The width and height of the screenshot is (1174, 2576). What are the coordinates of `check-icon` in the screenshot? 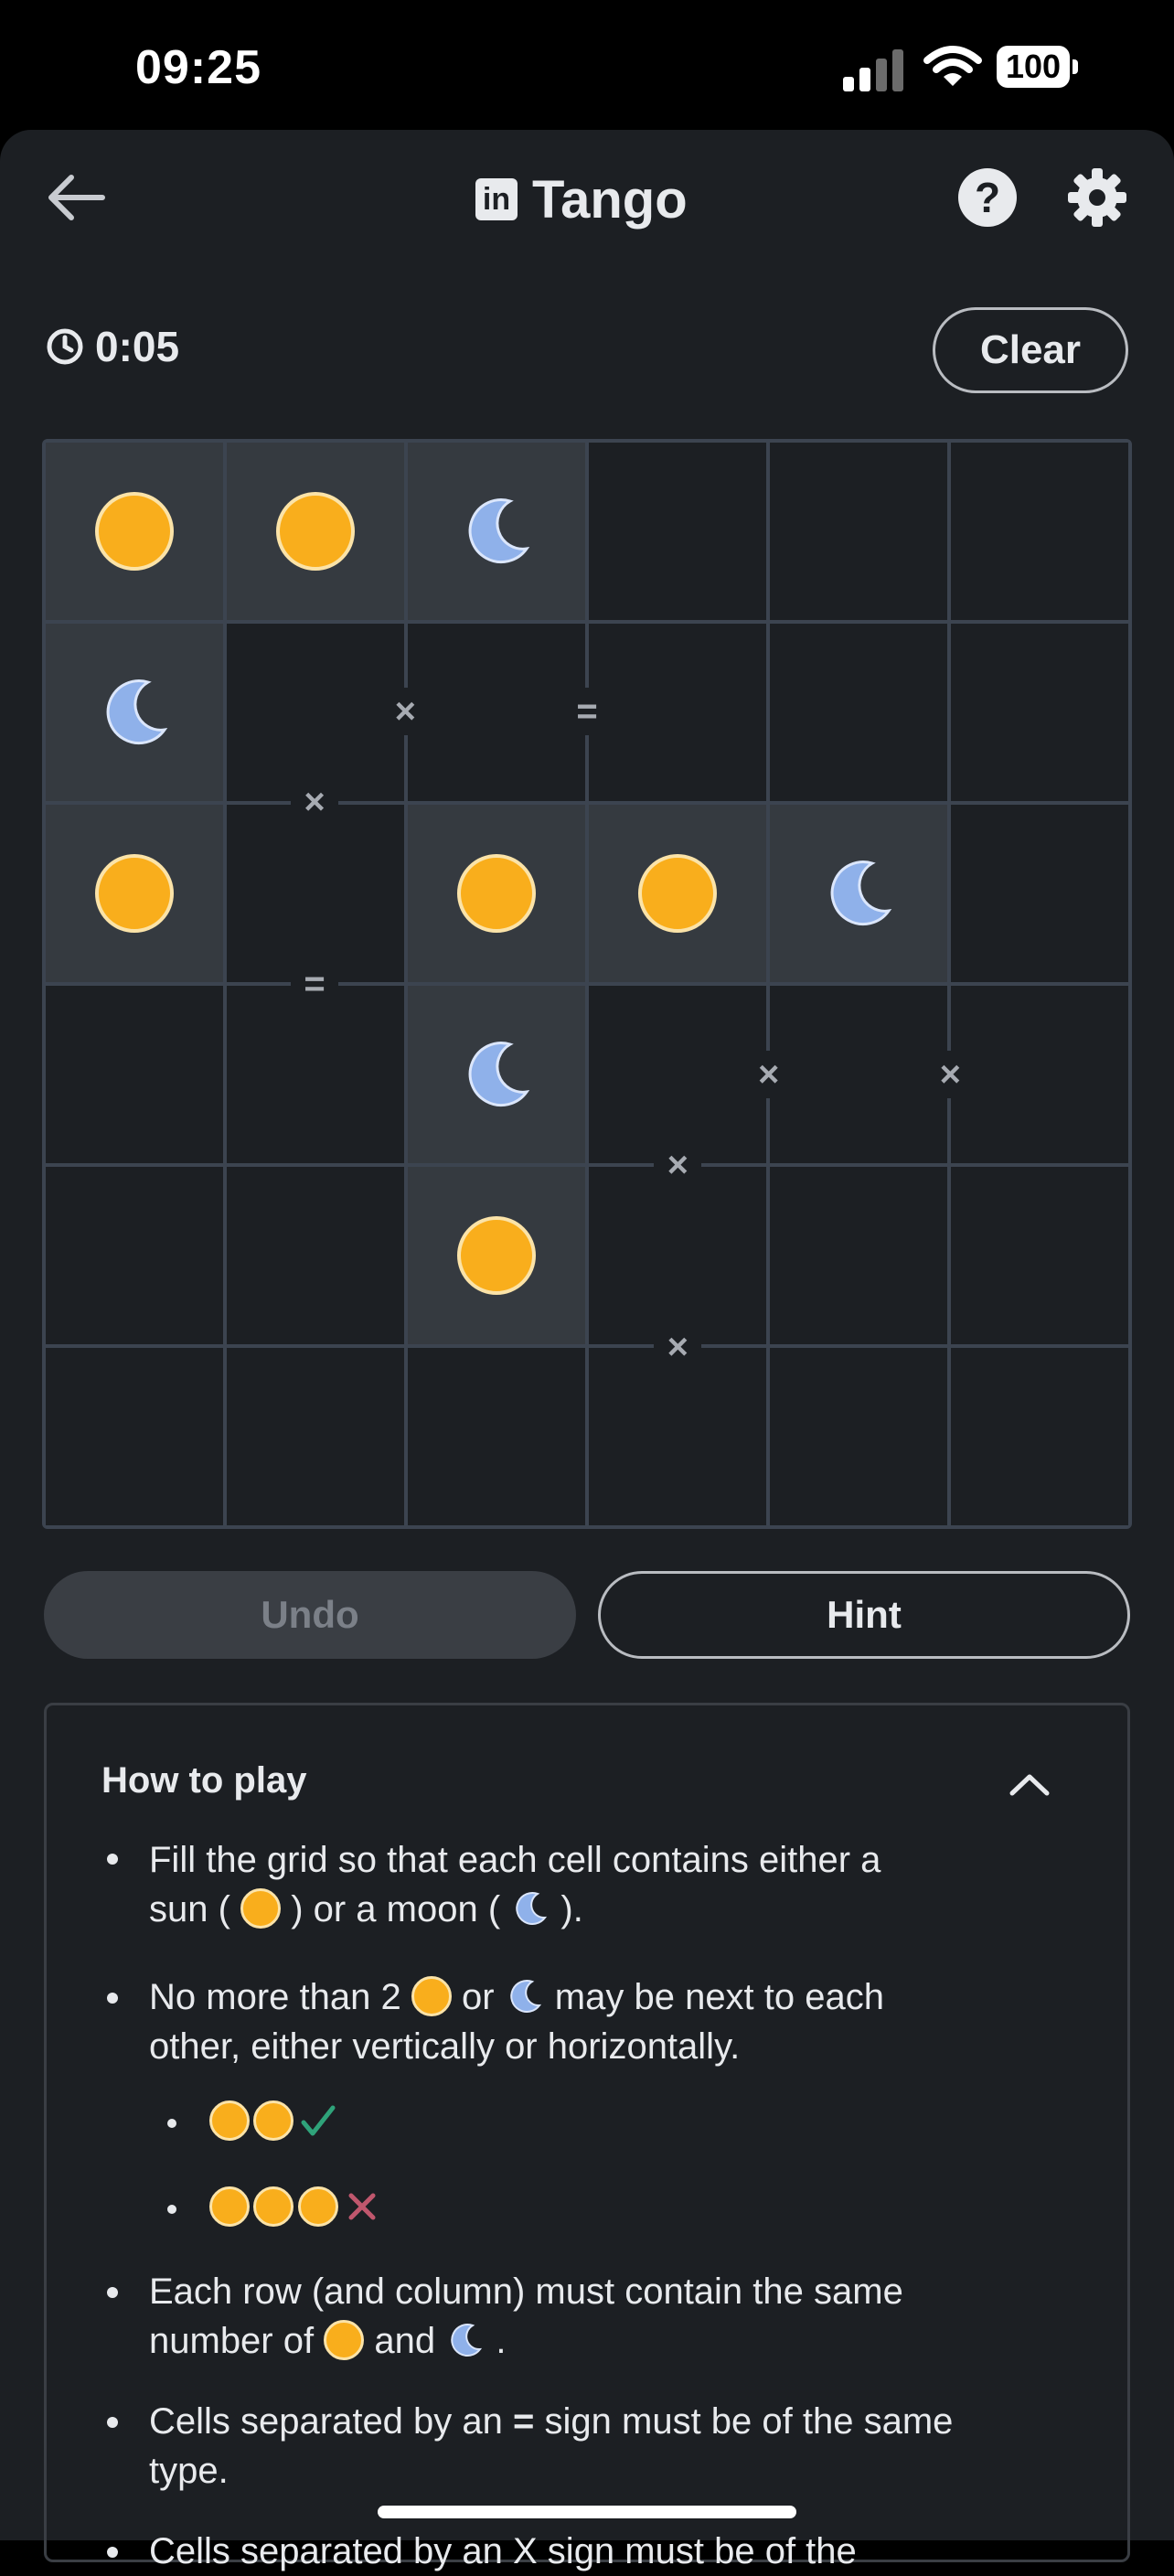 It's located at (318, 2120).